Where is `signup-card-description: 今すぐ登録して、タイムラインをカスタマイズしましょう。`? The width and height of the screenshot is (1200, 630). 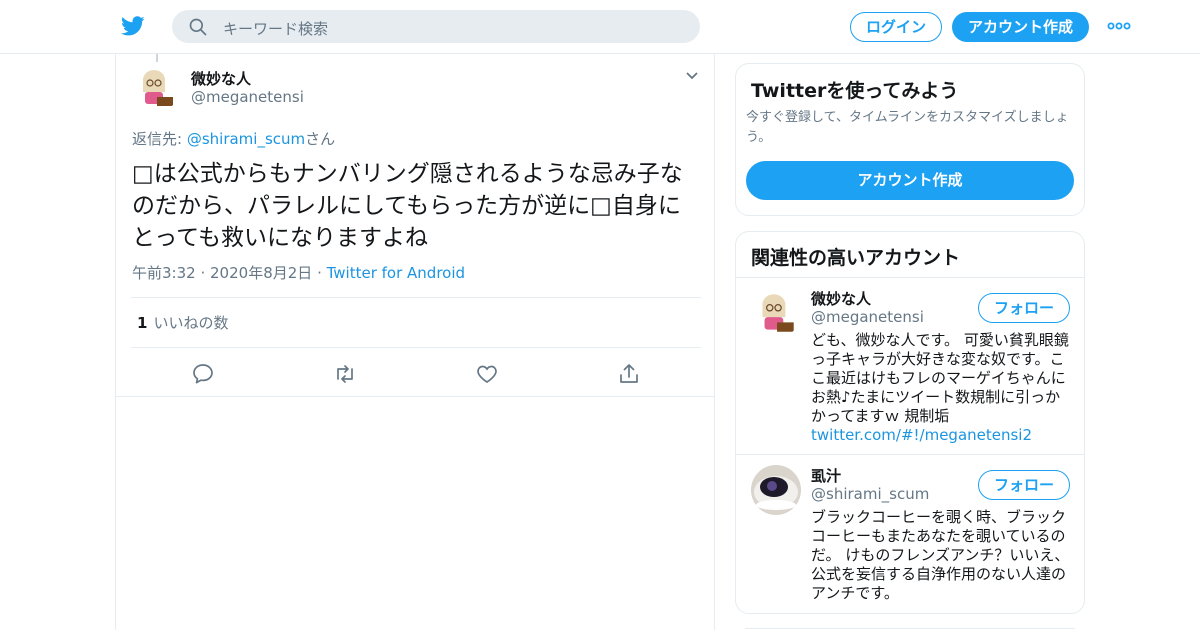 signup-card-description: 今すぐ登録して、タイムラインをカスタマイズしましょう。 is located at coordinates (907, 127).